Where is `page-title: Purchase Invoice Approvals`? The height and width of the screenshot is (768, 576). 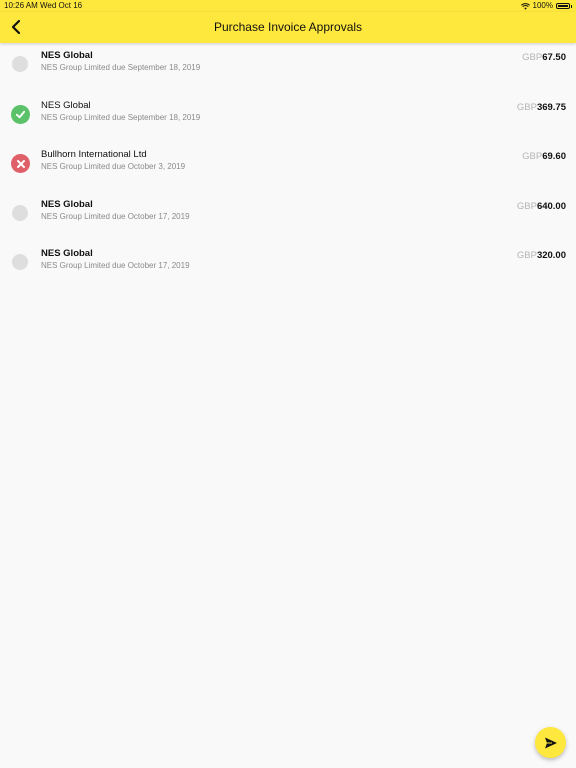 page-title: Purchase Invoice Approvals is located at coordinates (288, 27).